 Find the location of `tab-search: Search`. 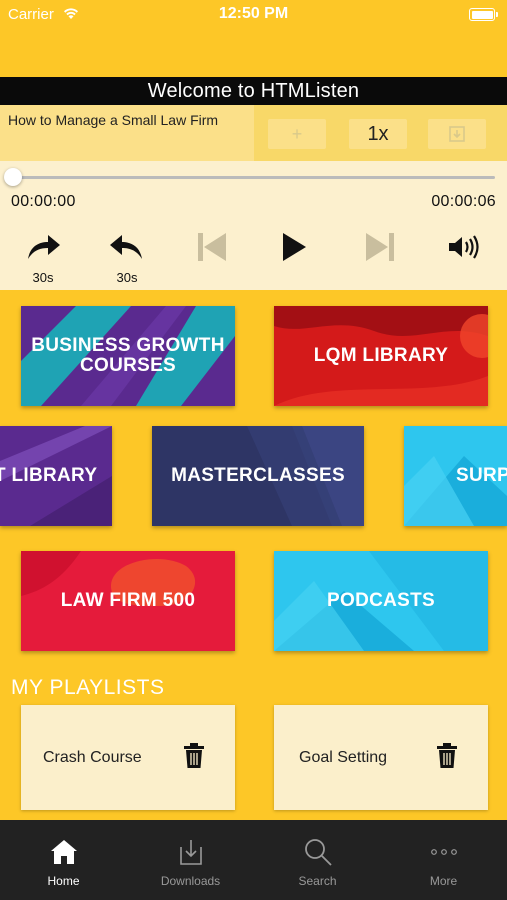

tab-search: Search is located at coordinates (317, 860).